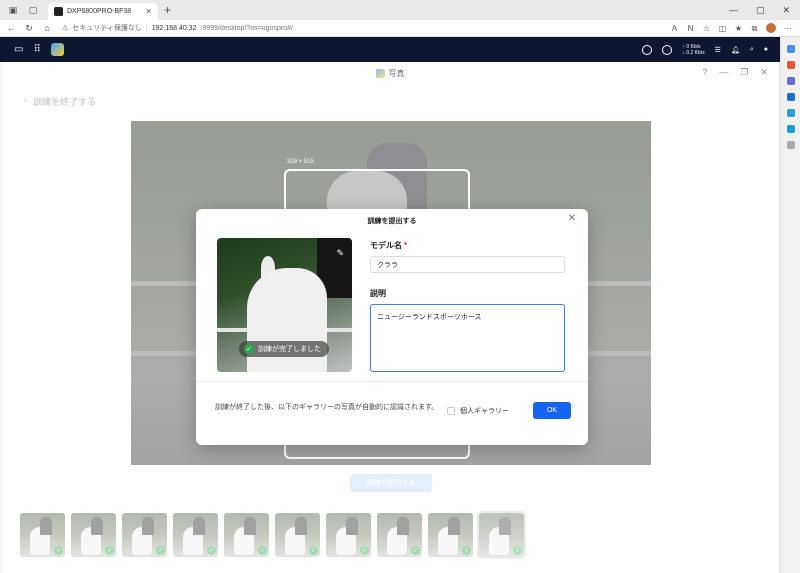 This screenshot has width=800, height=573. I want to click on ram-gauge-icon, so click(667, 49).